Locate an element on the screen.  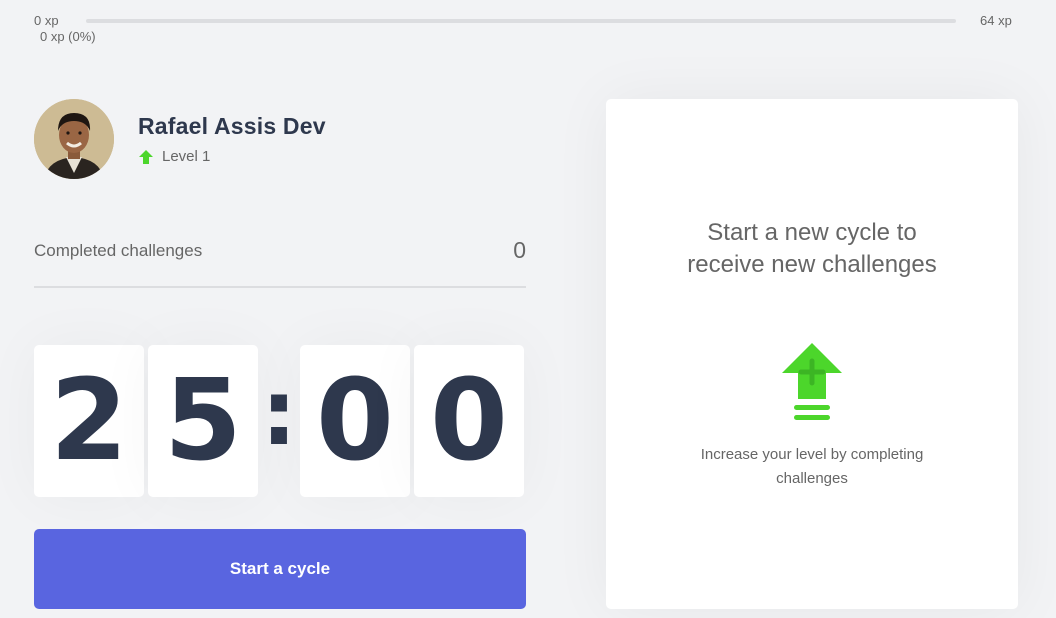
level-up-arrow-icon is located at coordinates (146, 156).